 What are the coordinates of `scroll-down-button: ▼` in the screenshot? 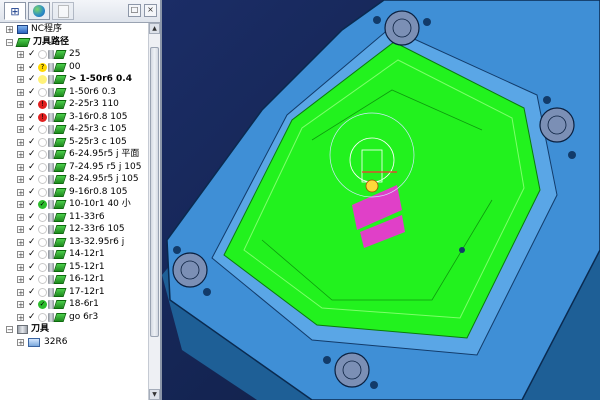 It's located at (154, 394).